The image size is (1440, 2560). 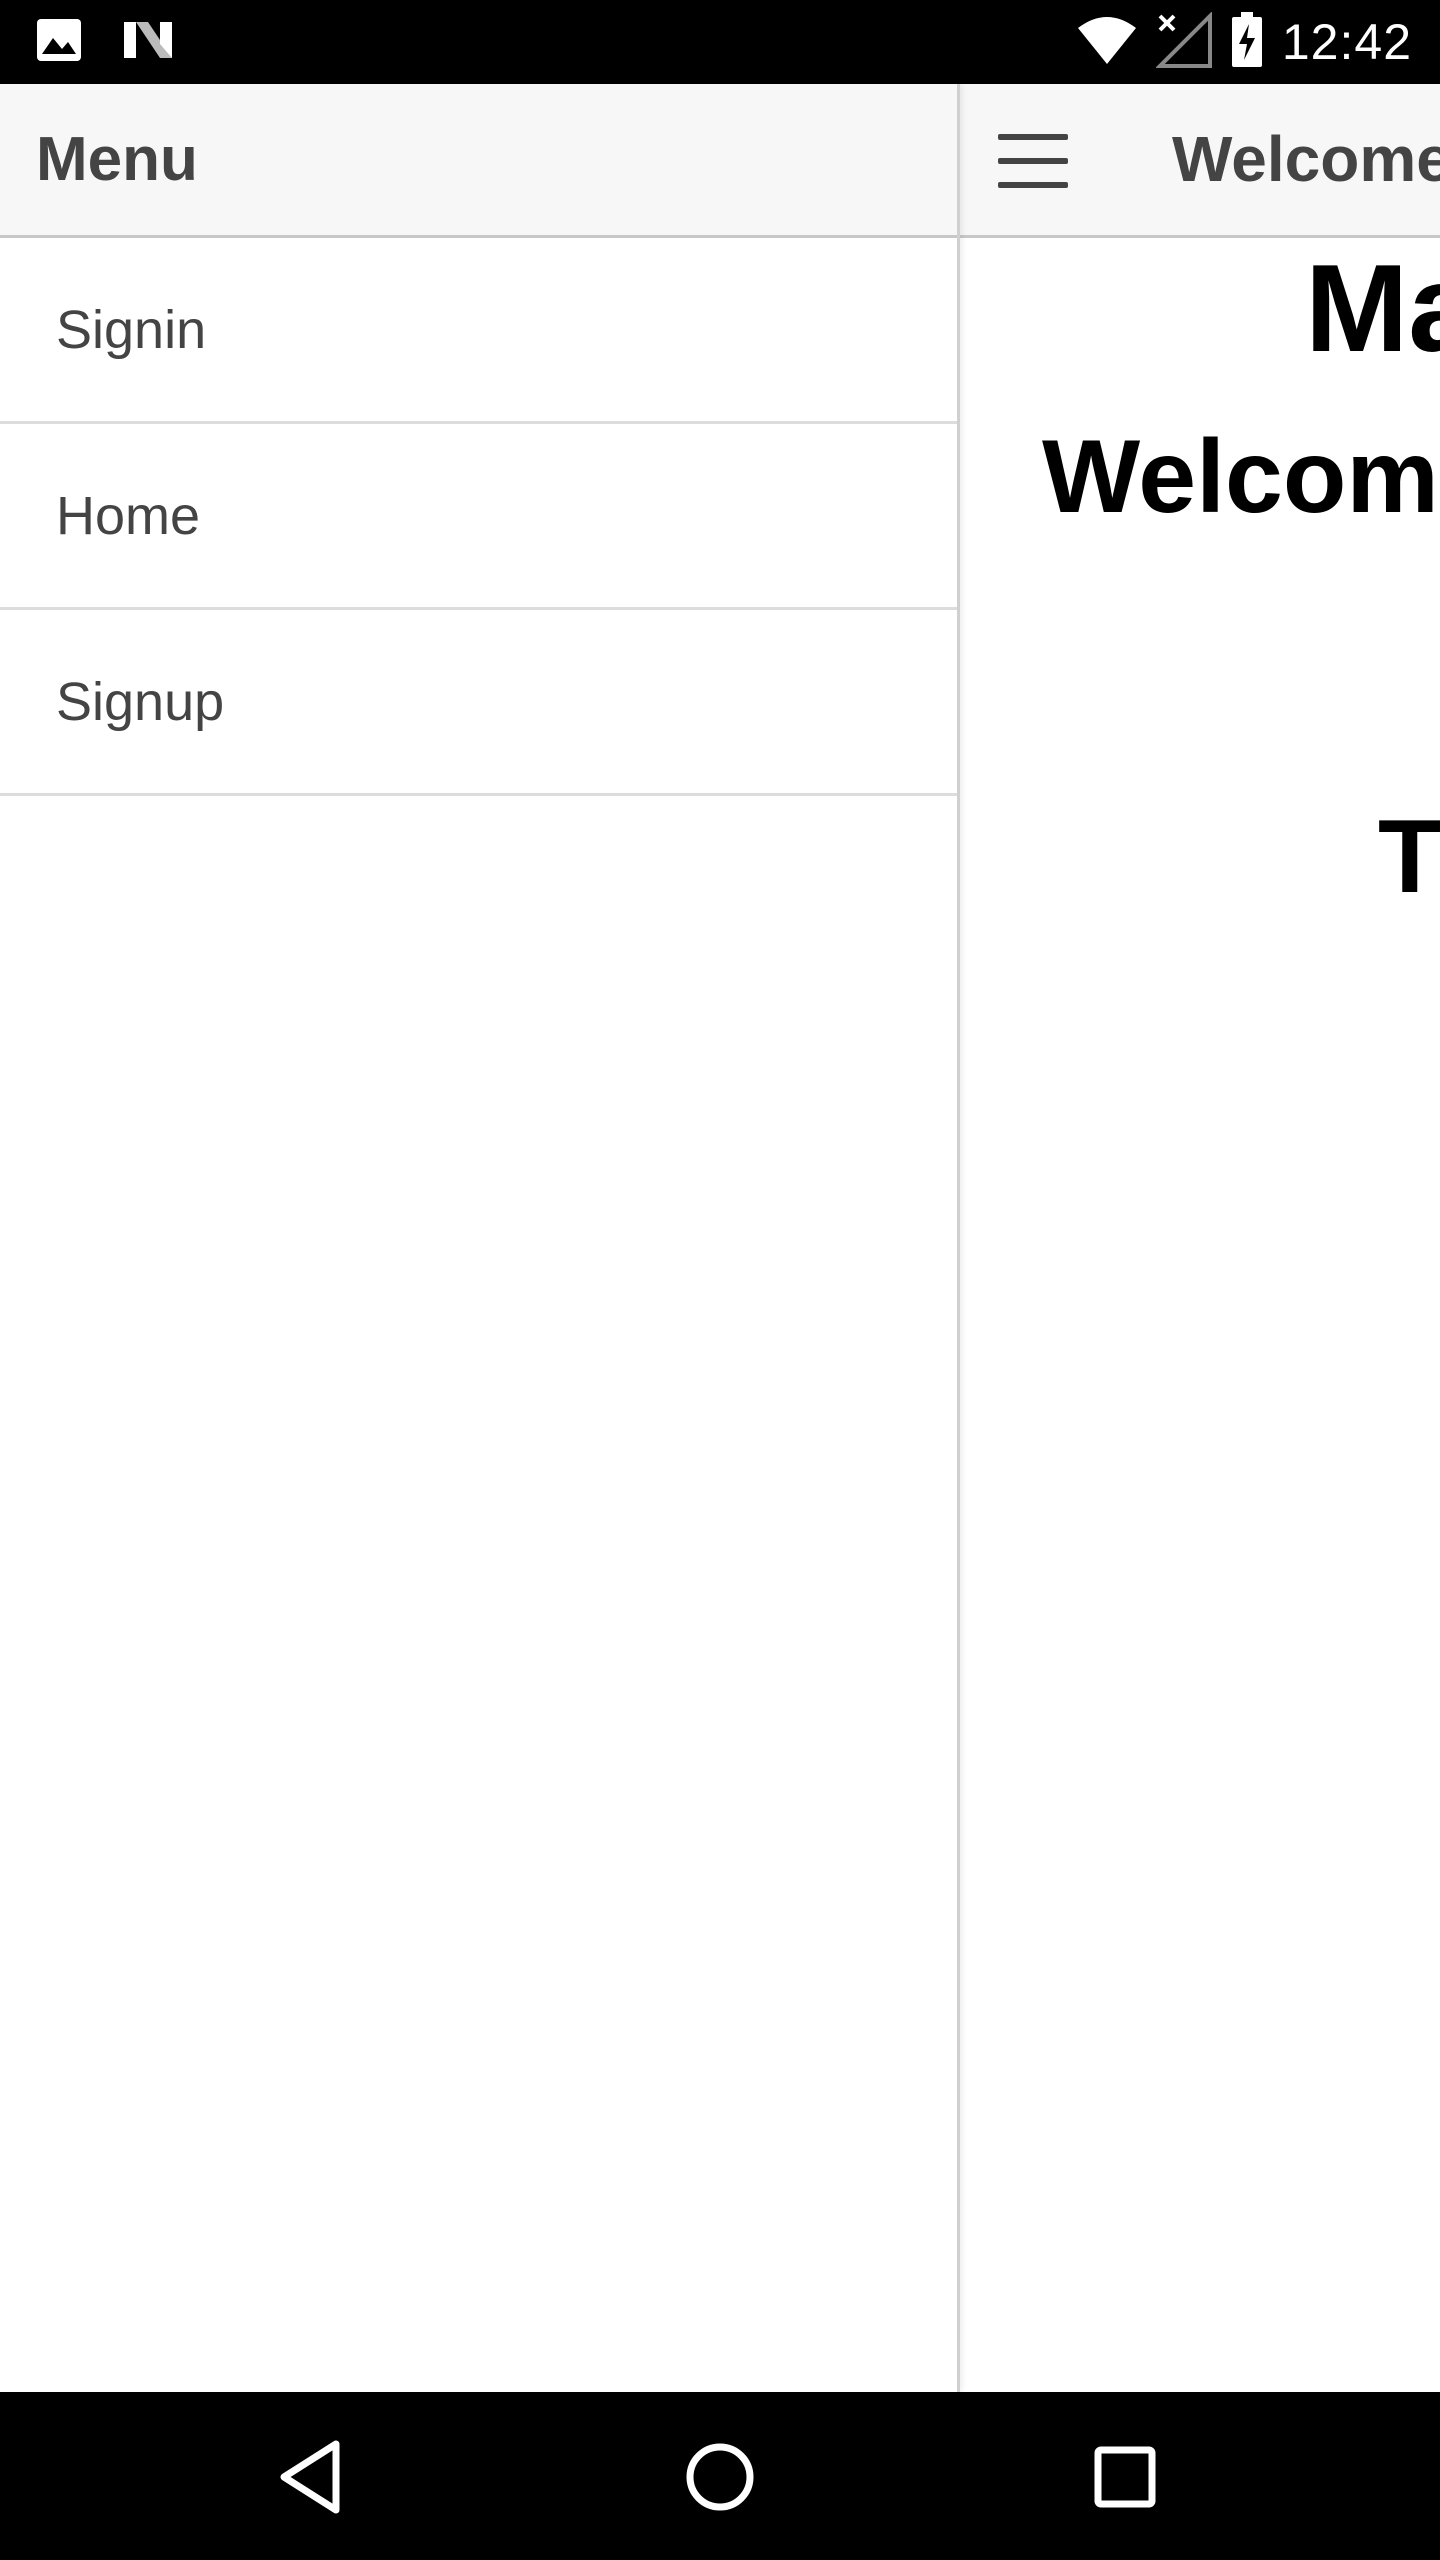 I want to click on page-heading: Ma, so click(x=1372, y=309).